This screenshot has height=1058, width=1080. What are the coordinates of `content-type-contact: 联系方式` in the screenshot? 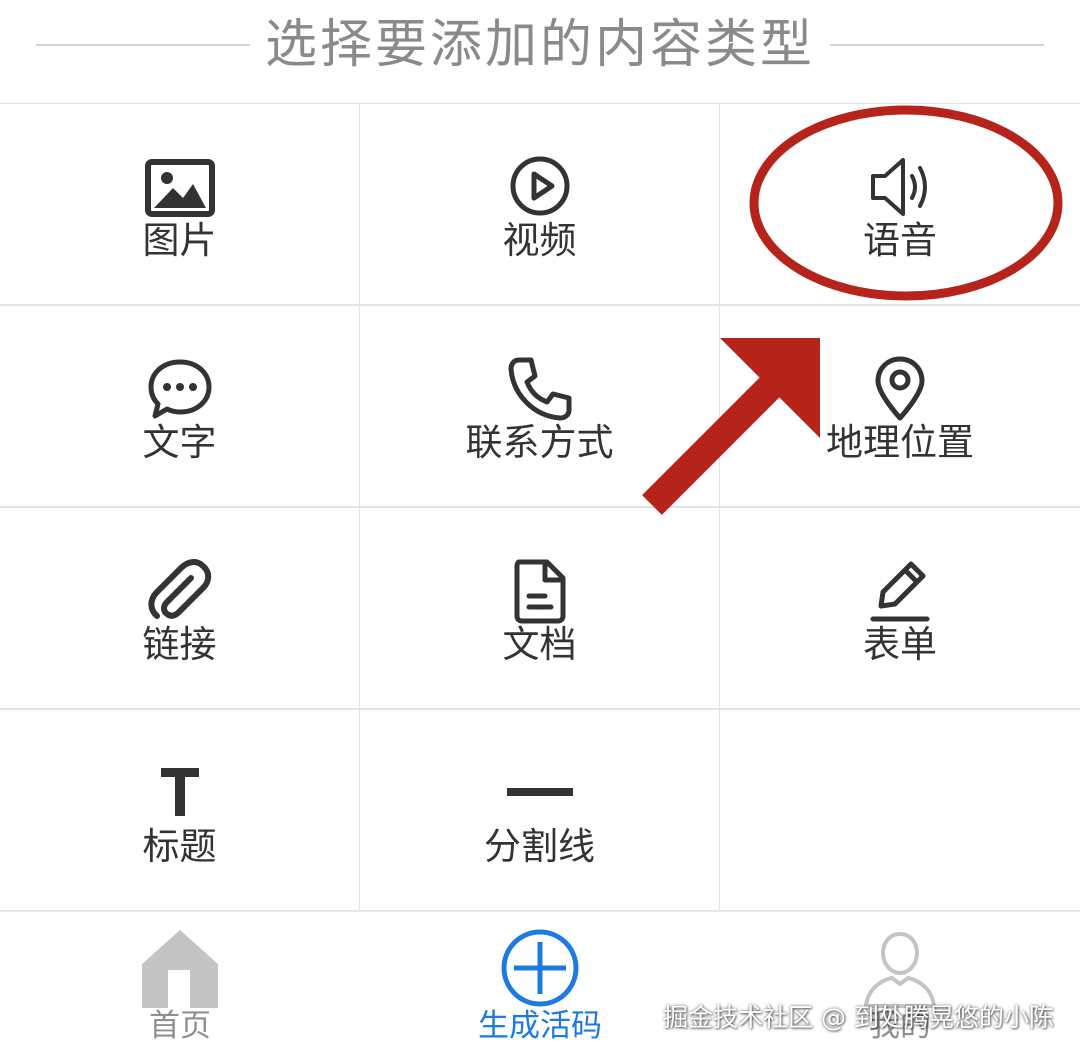 It's located at (540, 406).